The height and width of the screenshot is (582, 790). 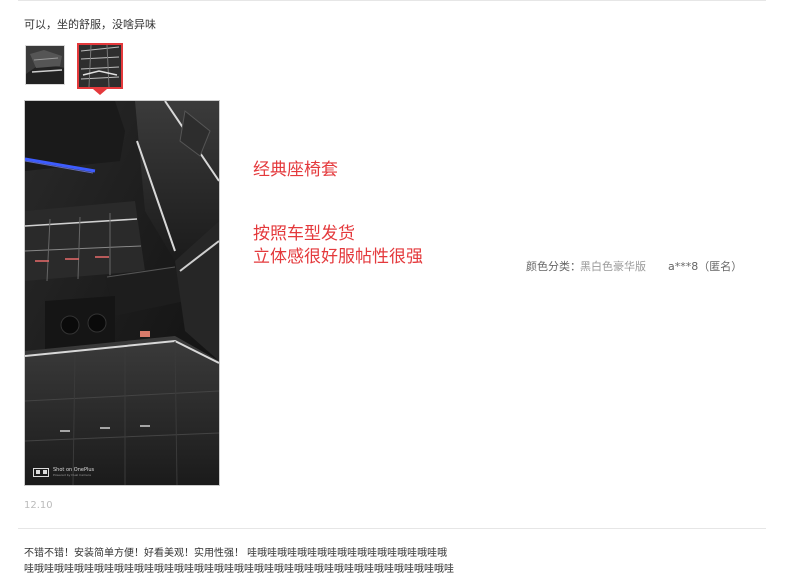 What do you see at coordinates (338, 257) in the screenshot?
I see `caption-line-3: 立体感很好服帖性很强` at bounding box center [338, 257].